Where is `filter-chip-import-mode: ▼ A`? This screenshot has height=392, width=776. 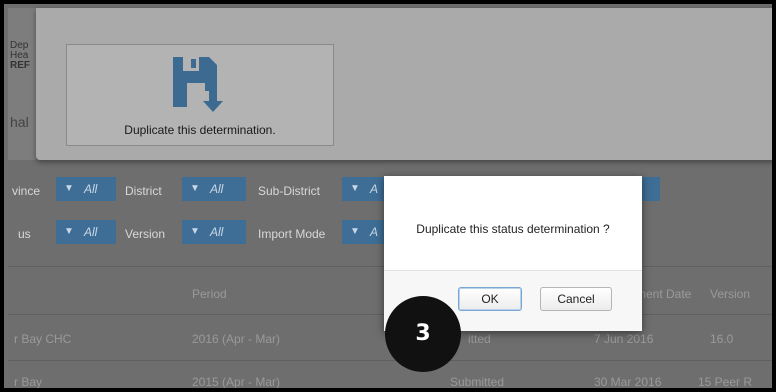
filter-chip-import-mode: ▼ A is located at coordinates (363, 232).